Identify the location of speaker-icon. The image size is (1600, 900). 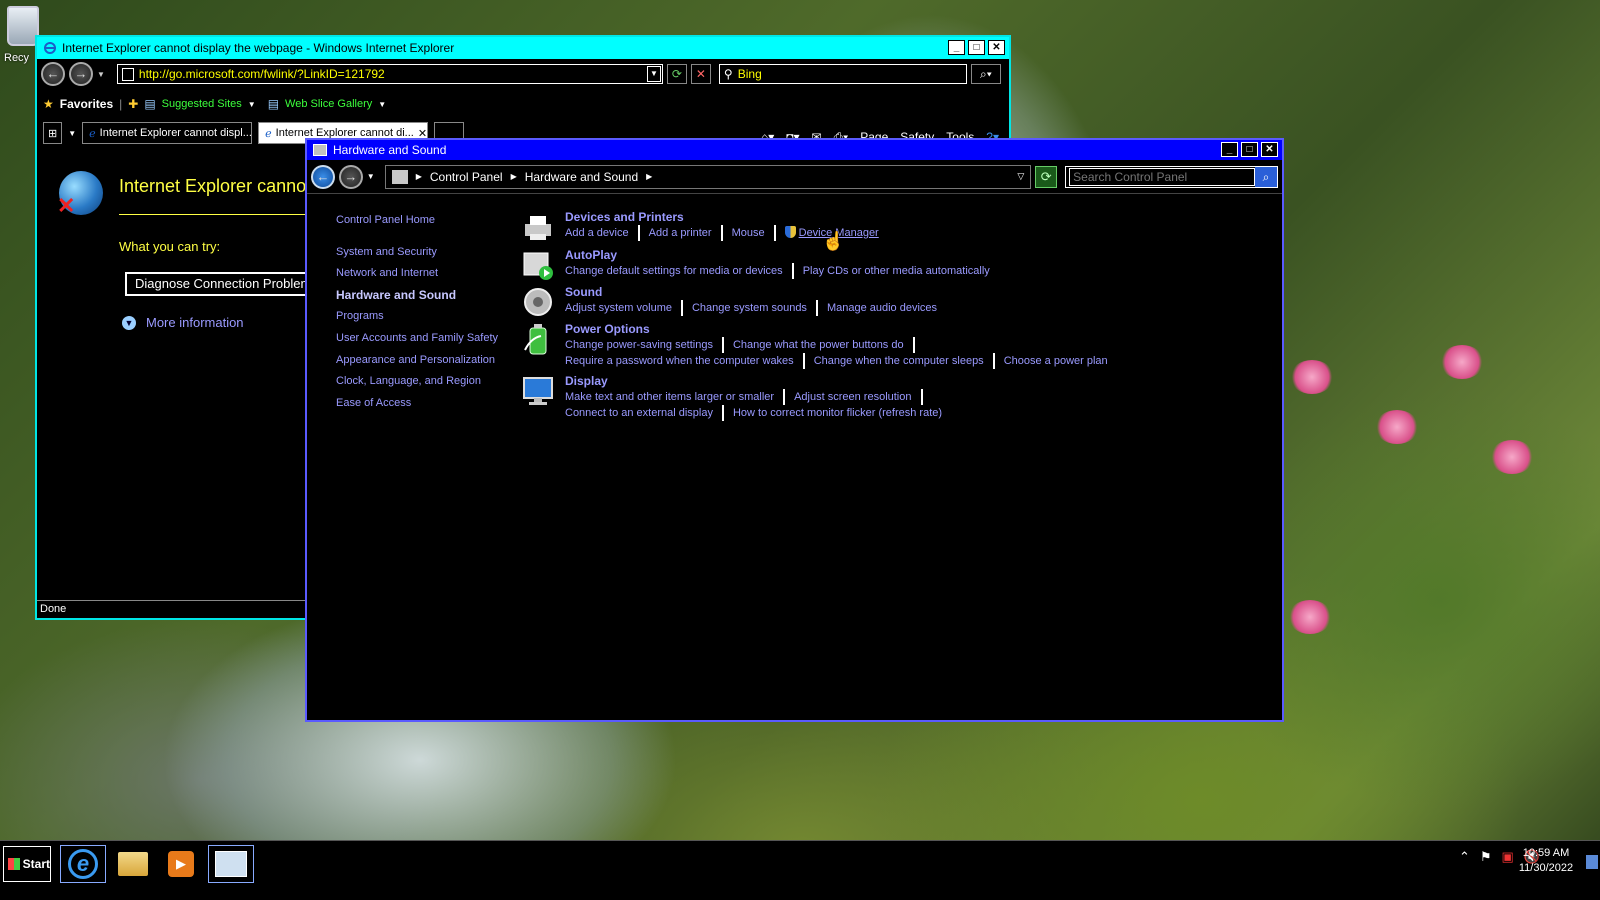
(538, 302).